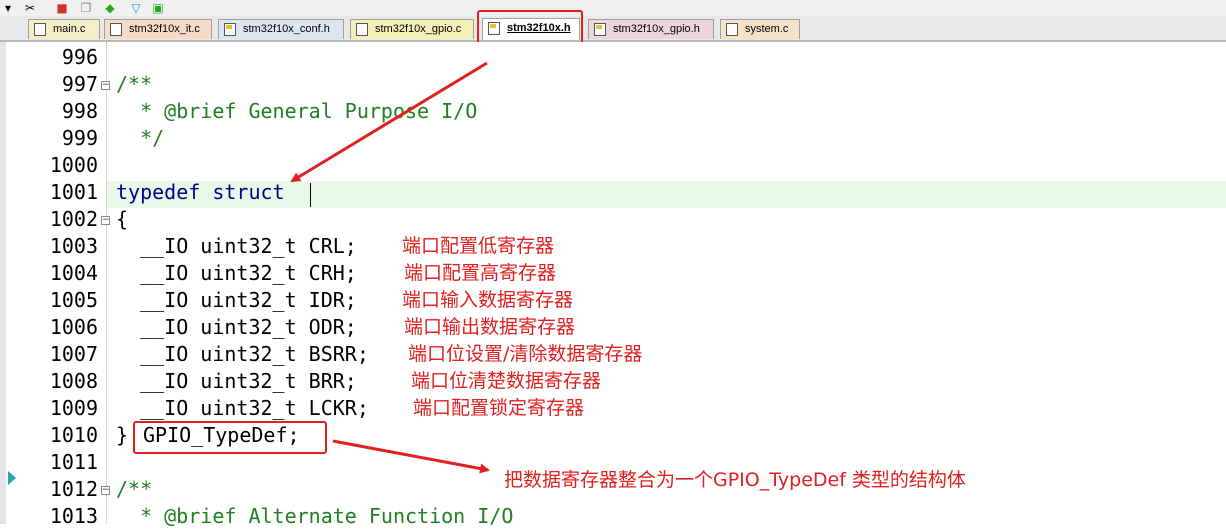  Describe the element at coordinates (200, 192) in the screenshot. I see `code-line: typedef struct` at that location.